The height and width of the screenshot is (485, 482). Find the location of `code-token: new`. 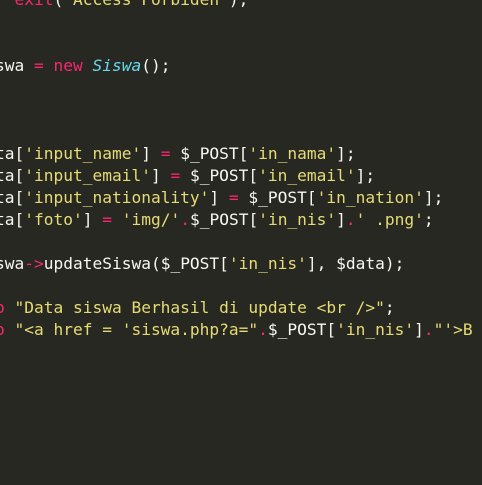

code-token: new is located at coordinates (68, 65).